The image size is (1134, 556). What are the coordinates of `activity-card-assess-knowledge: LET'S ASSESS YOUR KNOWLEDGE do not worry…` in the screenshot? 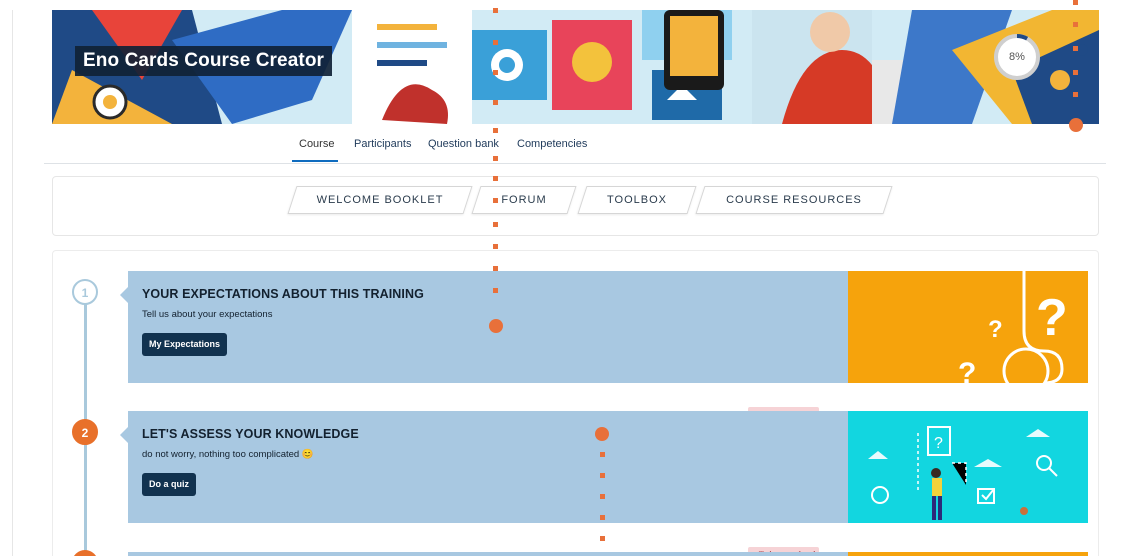 It's located at (484, 467).